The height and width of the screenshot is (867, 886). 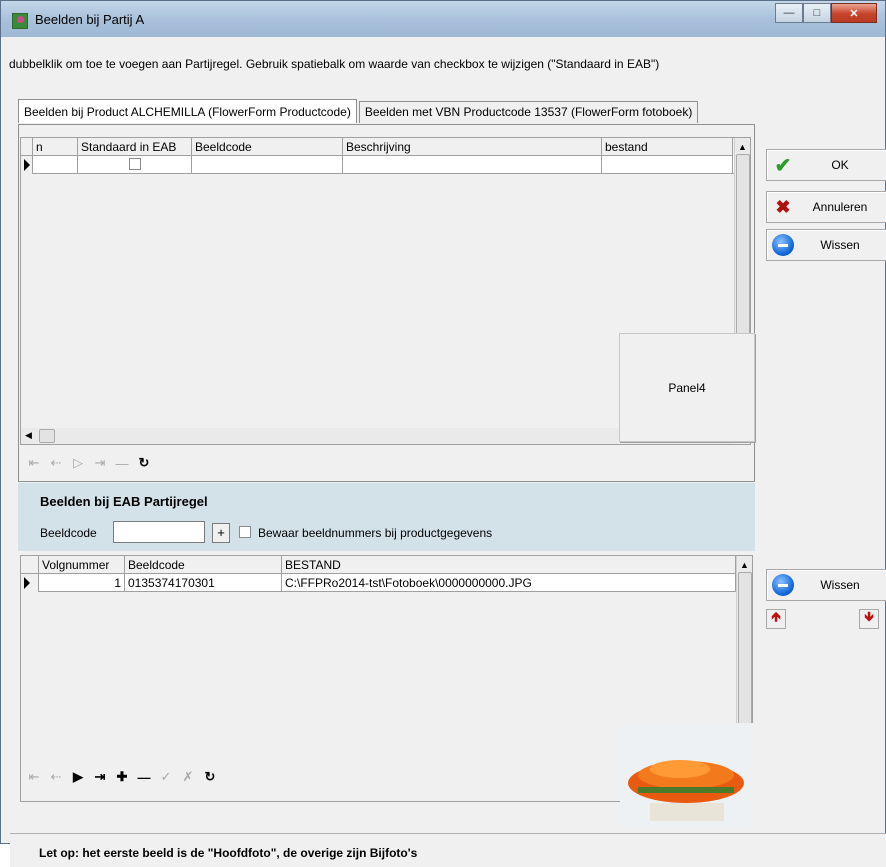 I want to click on flower-photo-icon, so click(x=687, y=776).